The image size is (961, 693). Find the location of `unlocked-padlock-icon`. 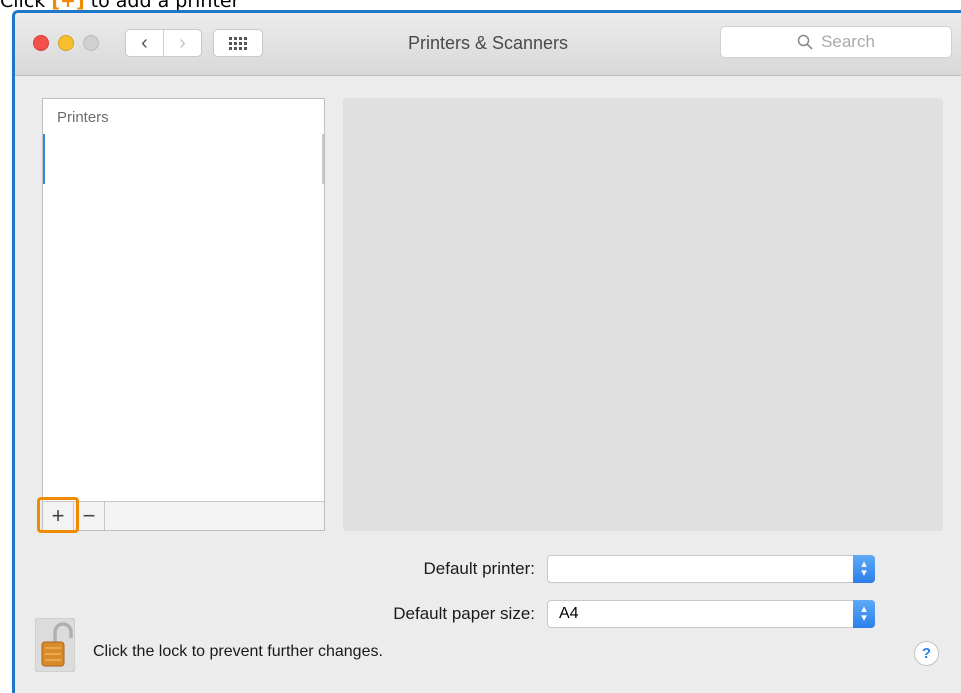

unlocked-padlock-icon is located at coordinates (55, 645).